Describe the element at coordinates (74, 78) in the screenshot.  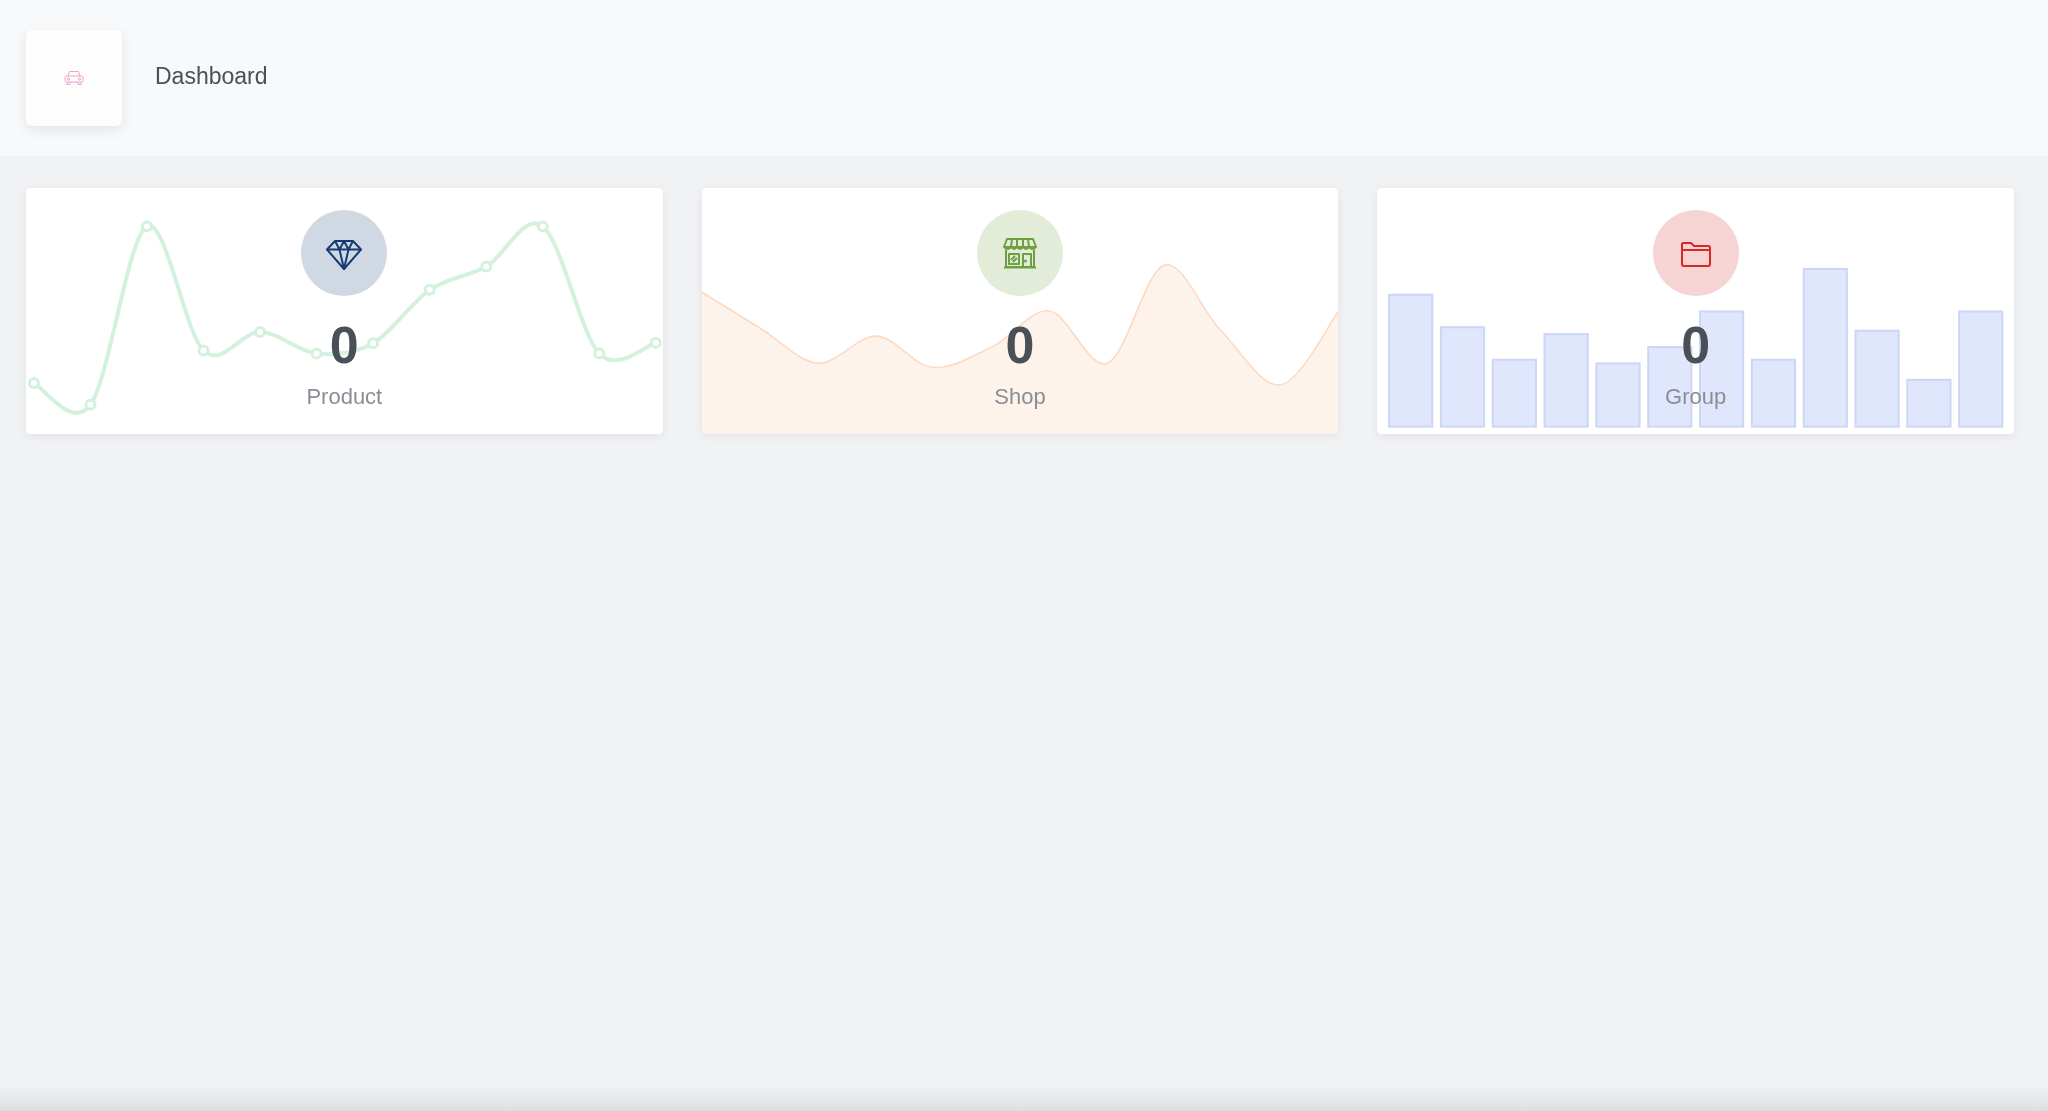
I see `car-icon` at that location.